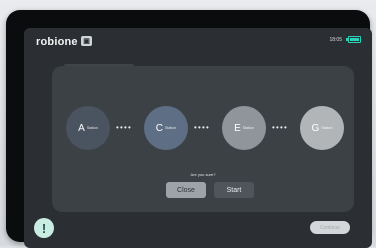 The image size is (376, 248). What do you see at coordinates (86, 41) in the screenshot?
I see `cube-icon: ▣` at bounding box center [86, 41].